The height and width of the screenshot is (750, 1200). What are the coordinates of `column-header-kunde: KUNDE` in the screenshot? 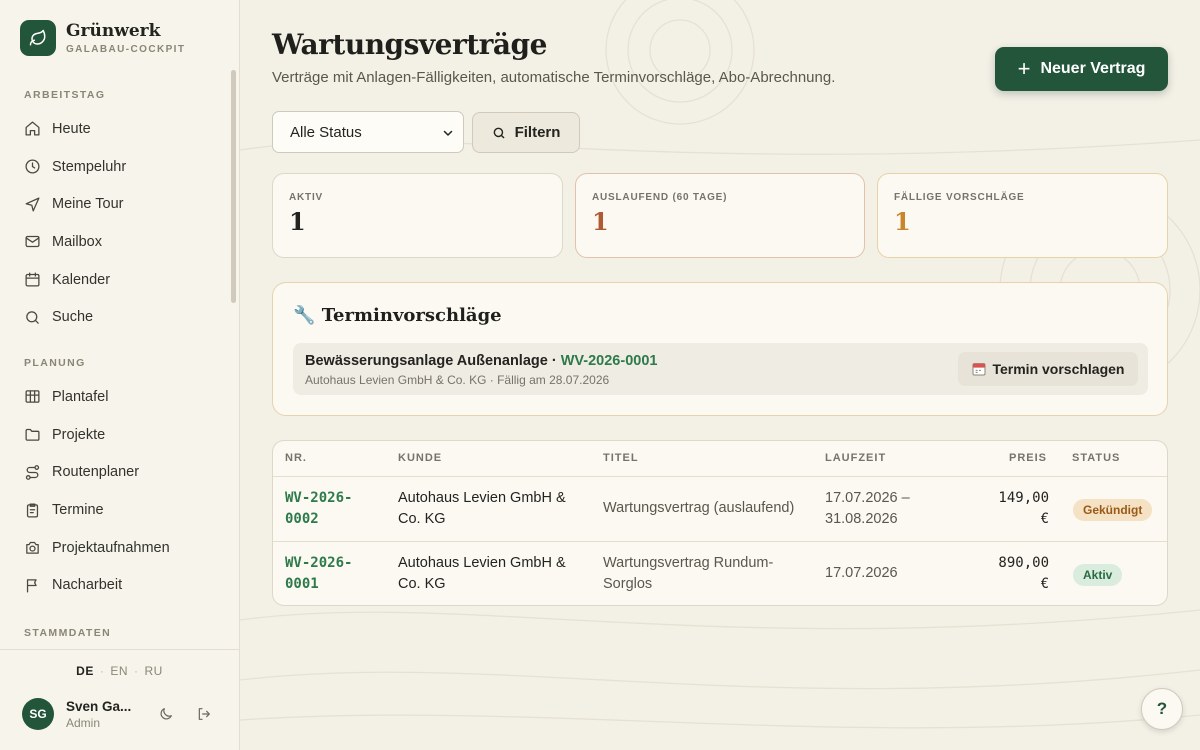 It's located at (420, 458).